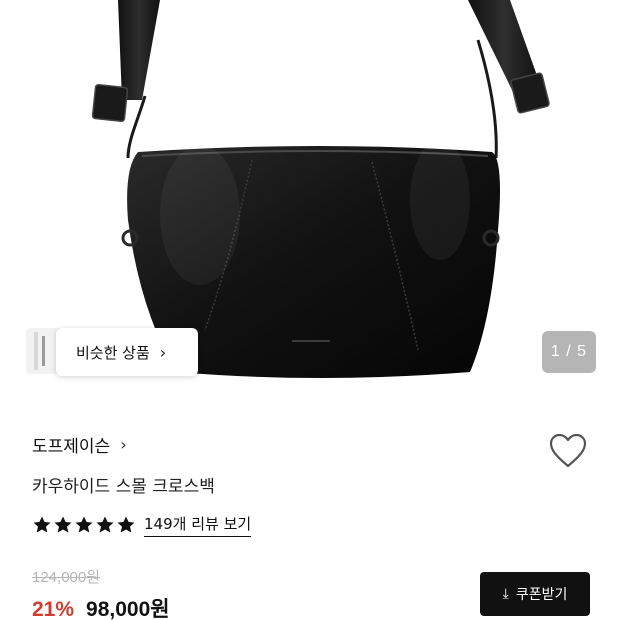 The height and width of the screenshot is (620, 620). Describe the element at coordinates (128, 609) in the screenshot. I see `sale-price: 98,000원` at that location.